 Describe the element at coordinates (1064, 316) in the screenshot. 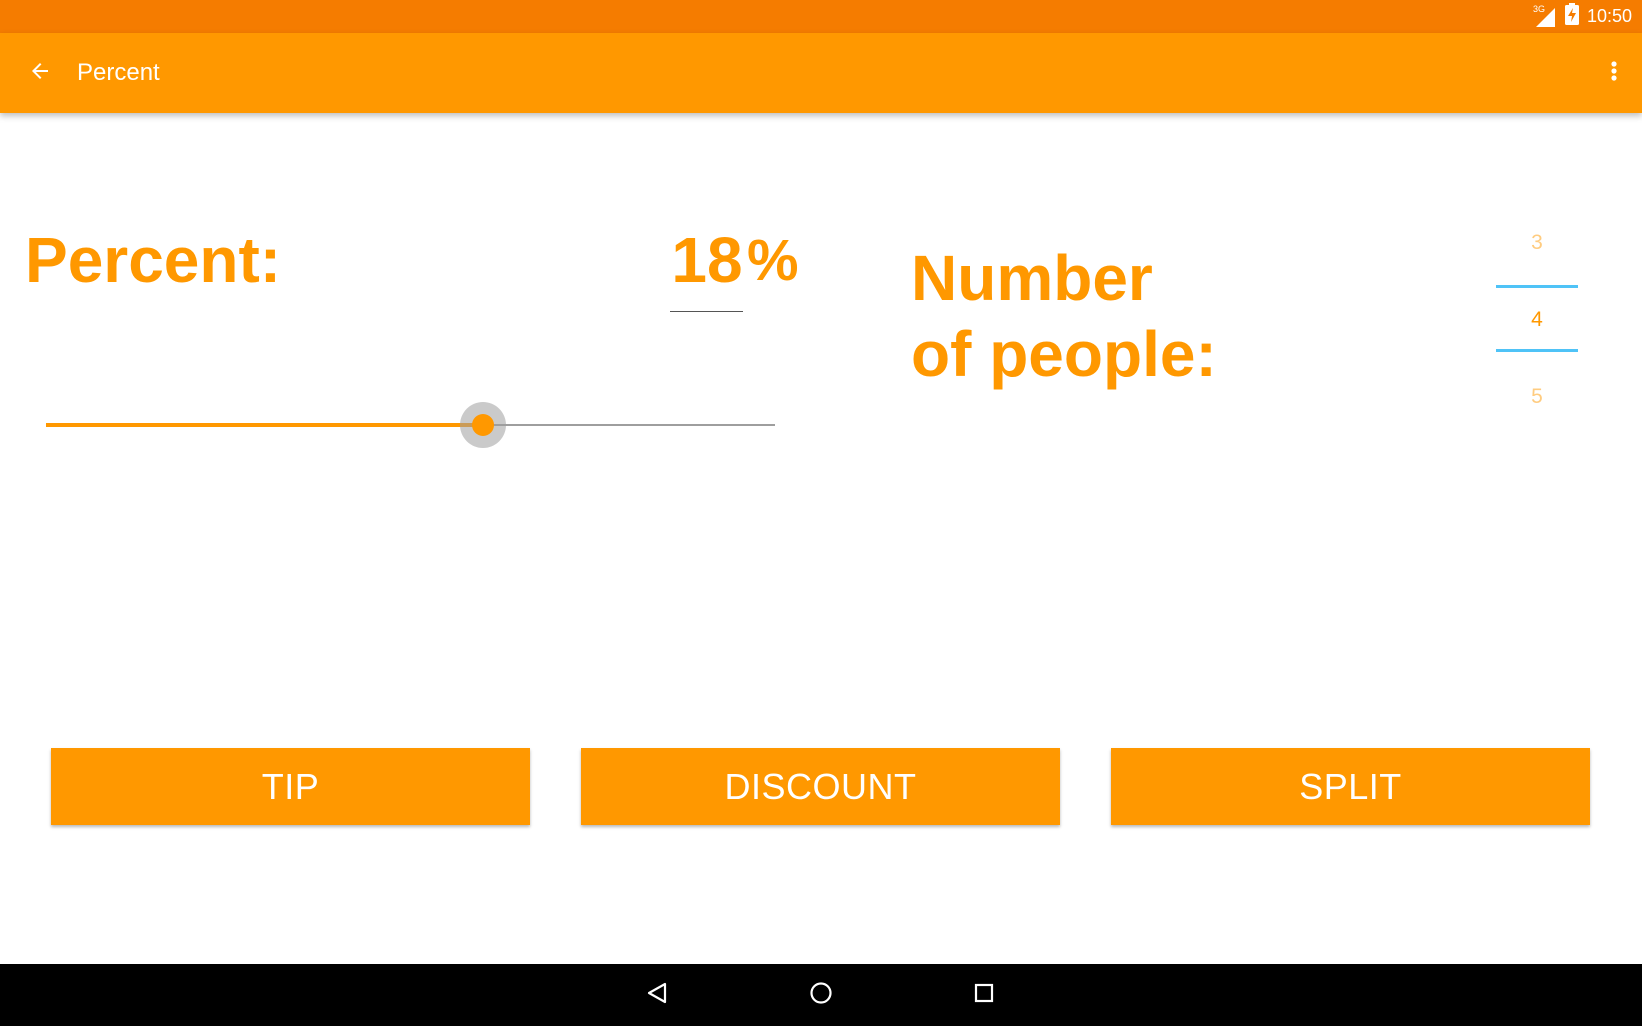

I see `people-label: Number of people:` at that location.